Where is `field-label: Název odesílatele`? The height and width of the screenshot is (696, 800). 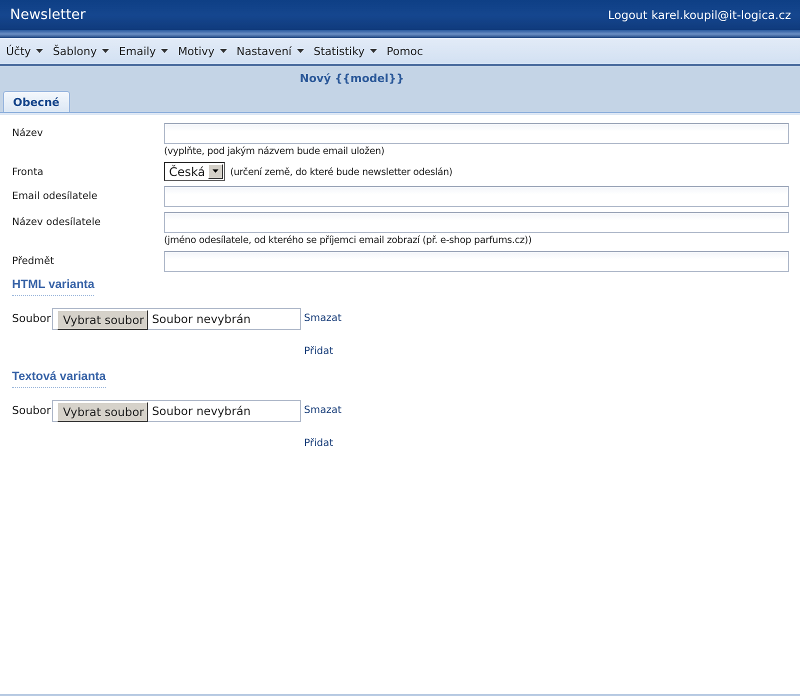 field-label: Název odesílatele is located at coordinates (57, 223).